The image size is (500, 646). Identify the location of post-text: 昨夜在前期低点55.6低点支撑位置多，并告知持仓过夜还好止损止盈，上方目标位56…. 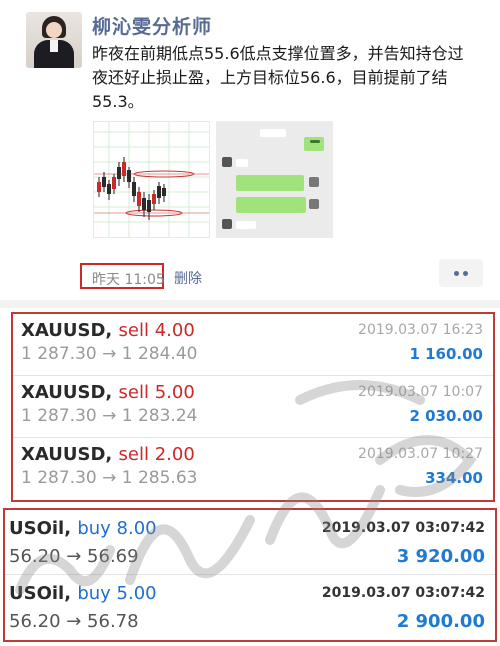
(278, 77).